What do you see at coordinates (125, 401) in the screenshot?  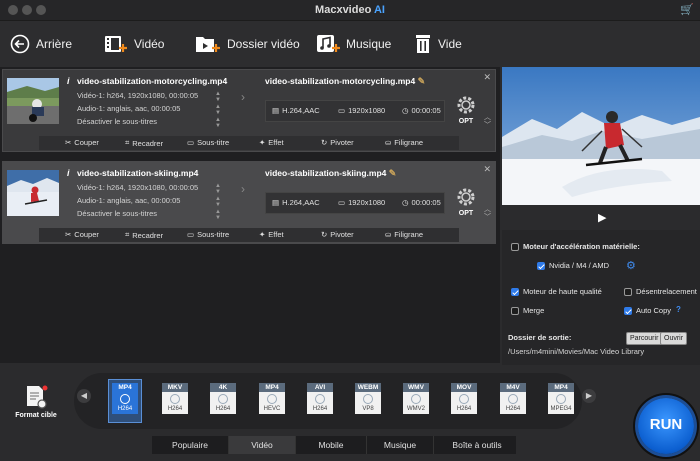 I see `format-mp4-h264: MP4 H264` at bounding box center [125, 401].